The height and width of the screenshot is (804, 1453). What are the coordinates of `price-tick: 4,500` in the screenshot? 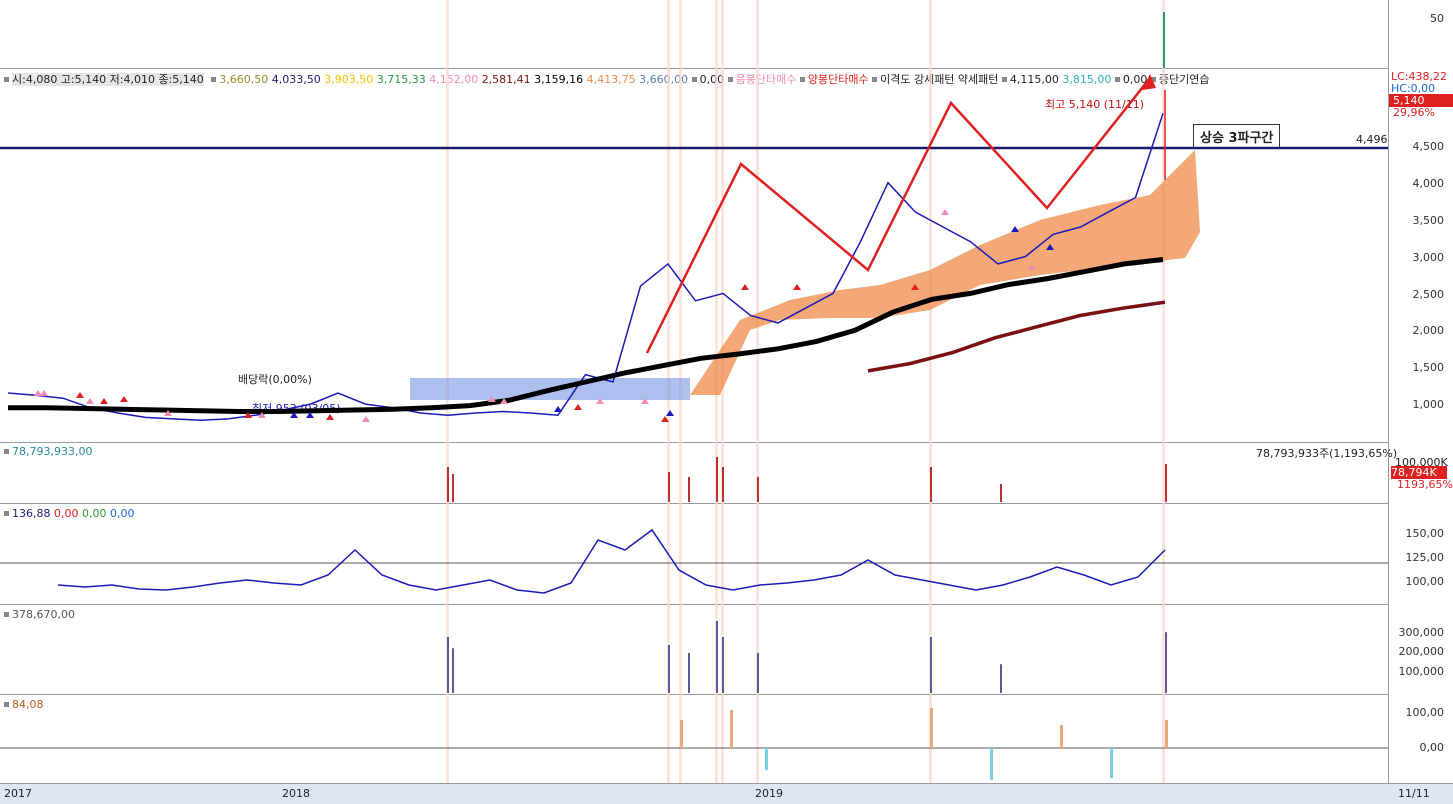 It's located at (1428, 146).